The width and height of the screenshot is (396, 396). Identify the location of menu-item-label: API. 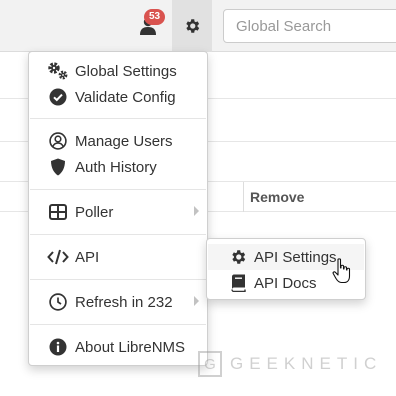
(87, 257).